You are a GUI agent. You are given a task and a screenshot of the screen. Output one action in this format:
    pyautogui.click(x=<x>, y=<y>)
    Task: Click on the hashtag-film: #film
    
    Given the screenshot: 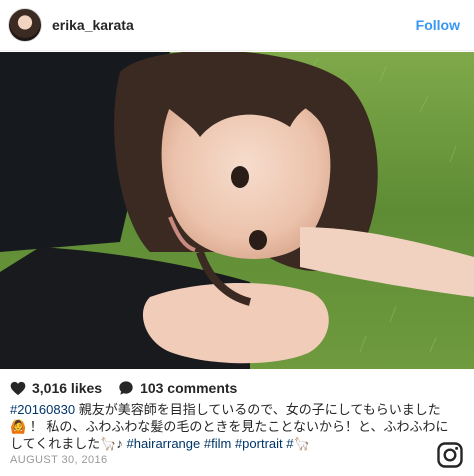 What is the action you would take?
    pyautogui.click(x=217, y=443)
    